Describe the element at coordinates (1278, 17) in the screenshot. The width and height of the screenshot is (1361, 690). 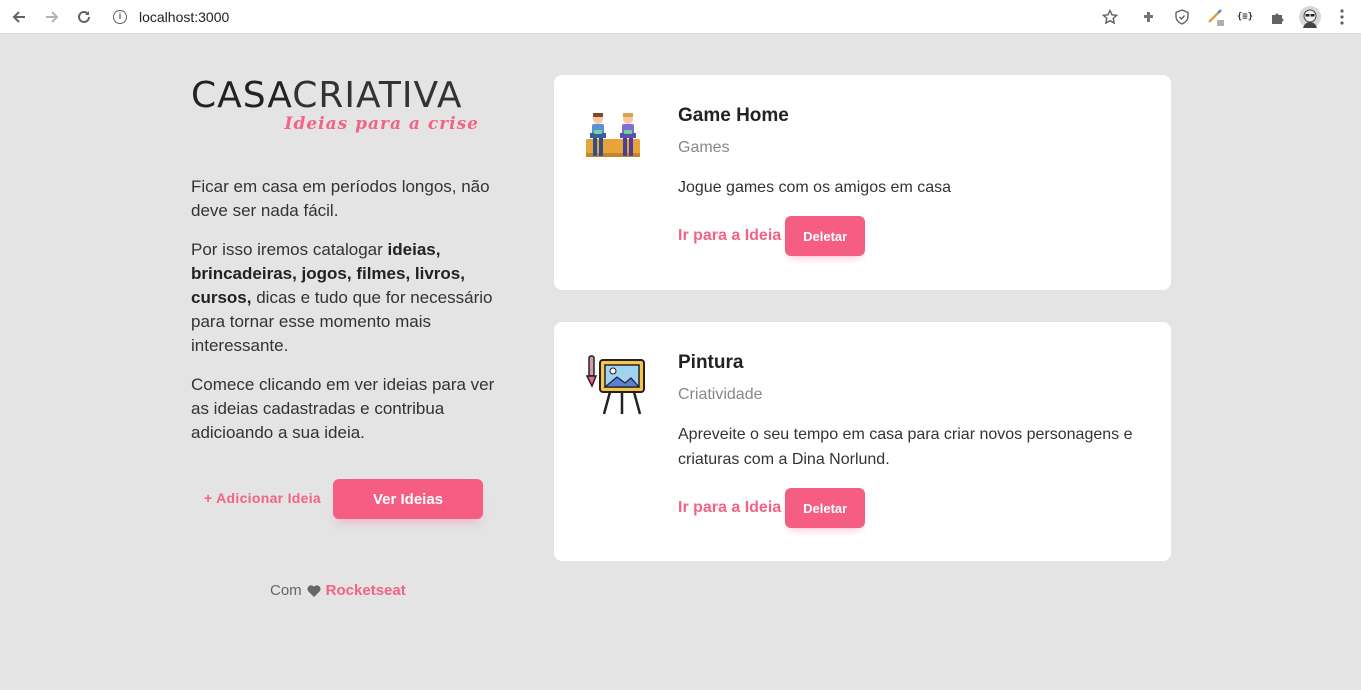
I see `puzzle-icon` at that location.